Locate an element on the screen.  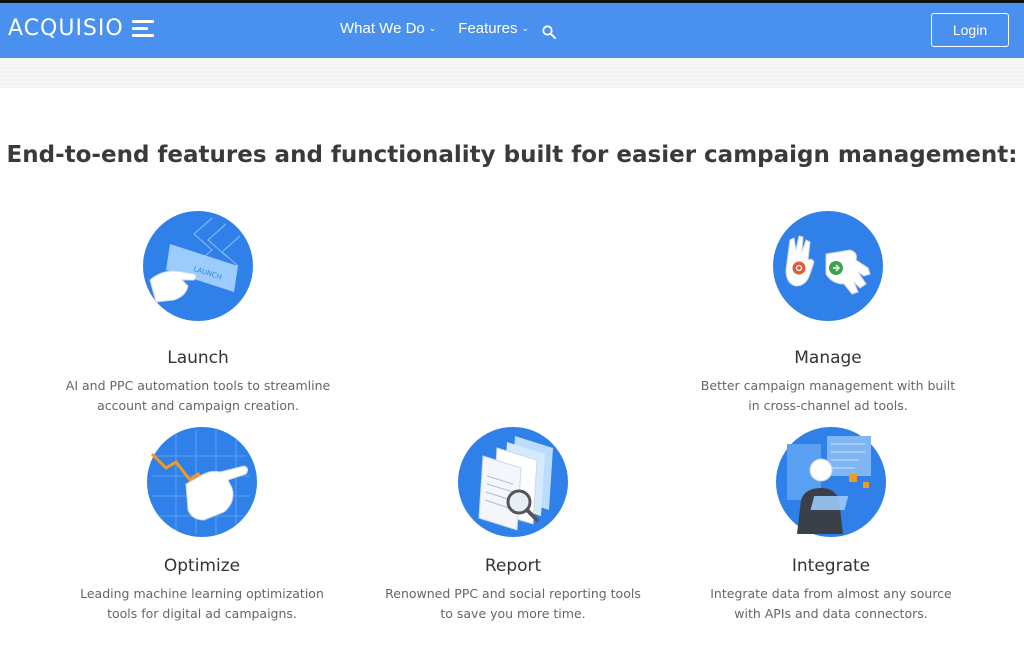
nav-item-what-we-do: What We Do ⌄ is located at coordinates (388, 28).